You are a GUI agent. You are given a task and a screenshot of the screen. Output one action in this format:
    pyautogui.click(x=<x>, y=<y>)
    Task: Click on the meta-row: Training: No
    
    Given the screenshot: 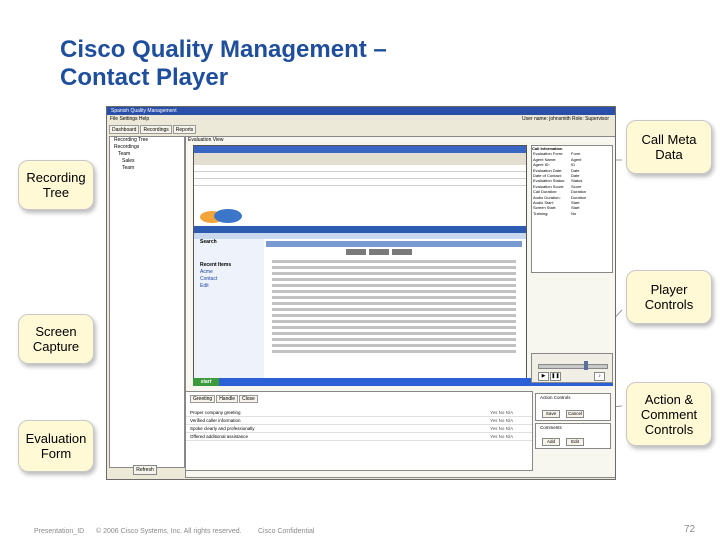 What is the action you would take?
    pyautogui.click(x=555, y=213)
    